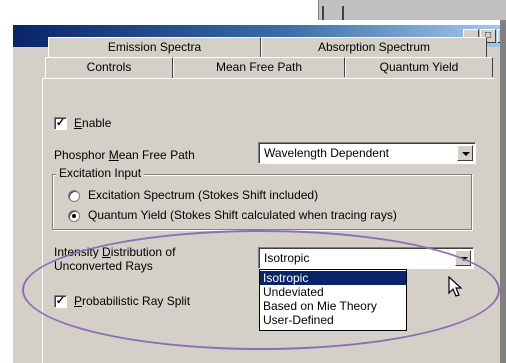 This screenshot has height=363, width=506. What do you see at coordinates (154, 47) in the screenshot?
I see `tab-emission-spectra: Emission Spectra` at bounding box center [154, 47].